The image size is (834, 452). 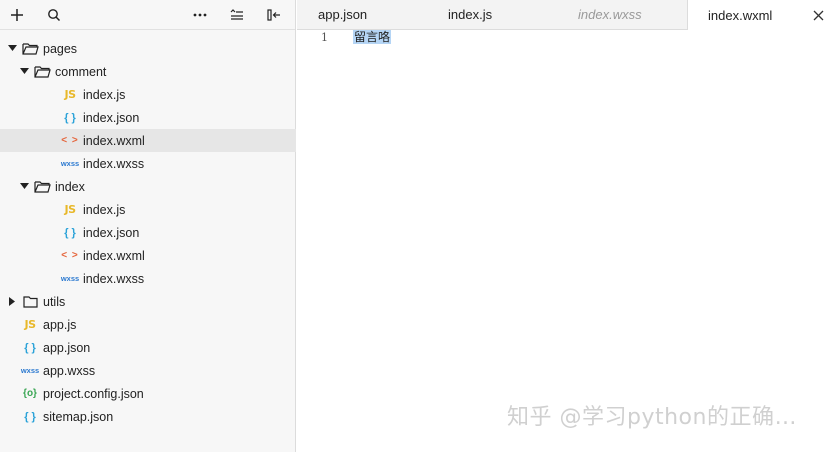 What do you see at coordinates (148, 186) in the screenshot?
I see `tree-folder: index` at bounding box center [148, 186].